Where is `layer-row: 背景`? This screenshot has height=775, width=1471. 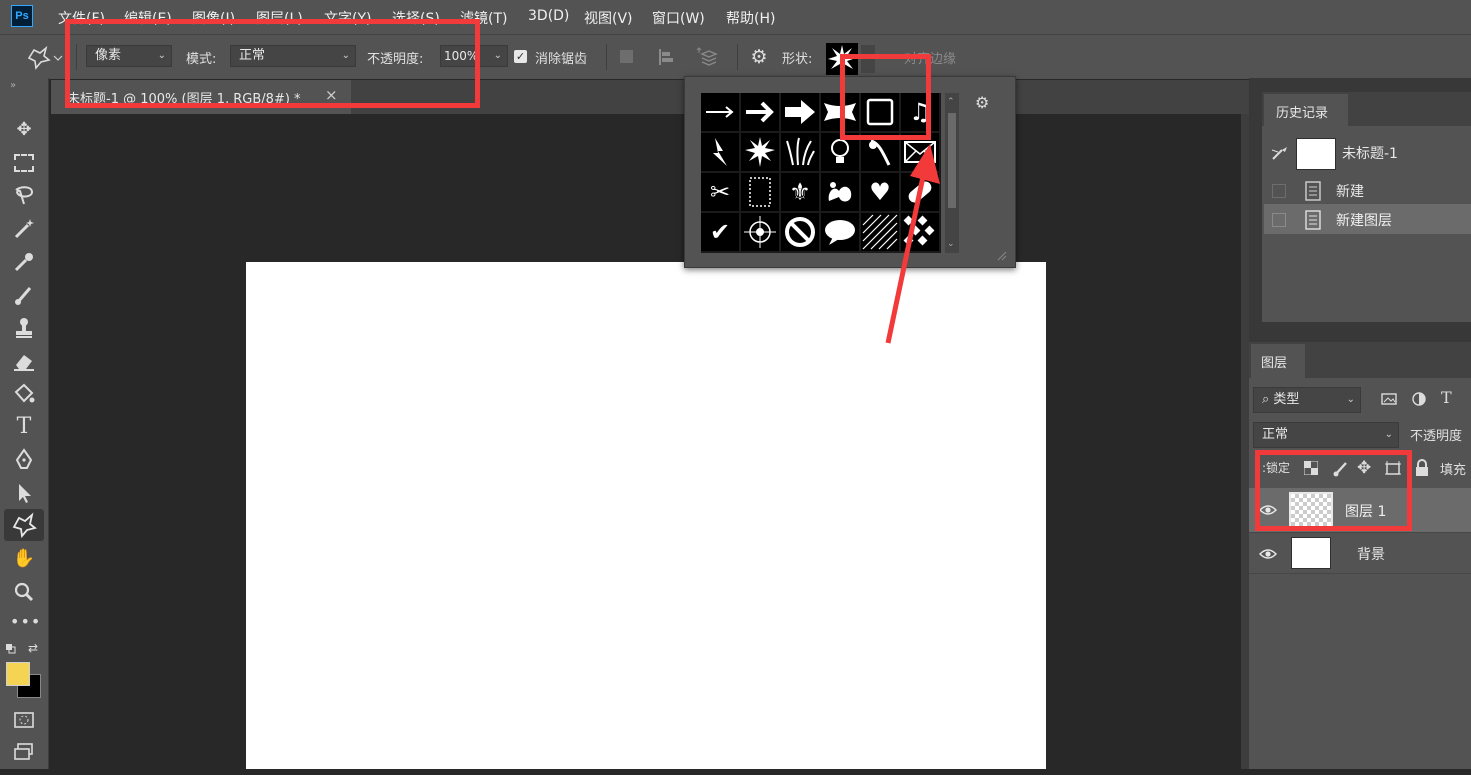
layer-row: 背景 is located at coordinates (1360, 553).